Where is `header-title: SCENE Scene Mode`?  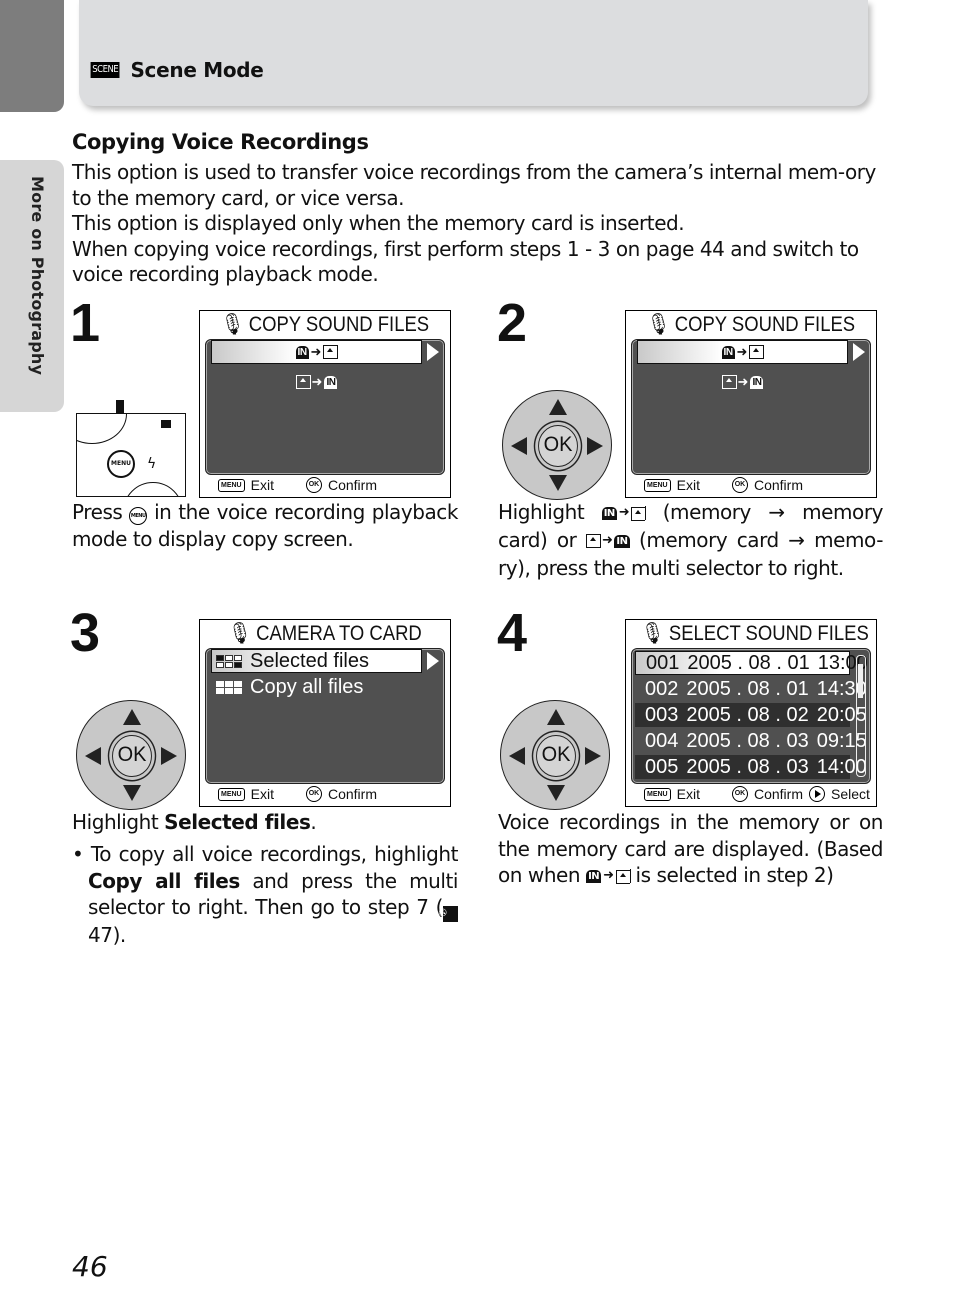 header-title: SCENE Scene Mode is located at coordinates (176, 70).